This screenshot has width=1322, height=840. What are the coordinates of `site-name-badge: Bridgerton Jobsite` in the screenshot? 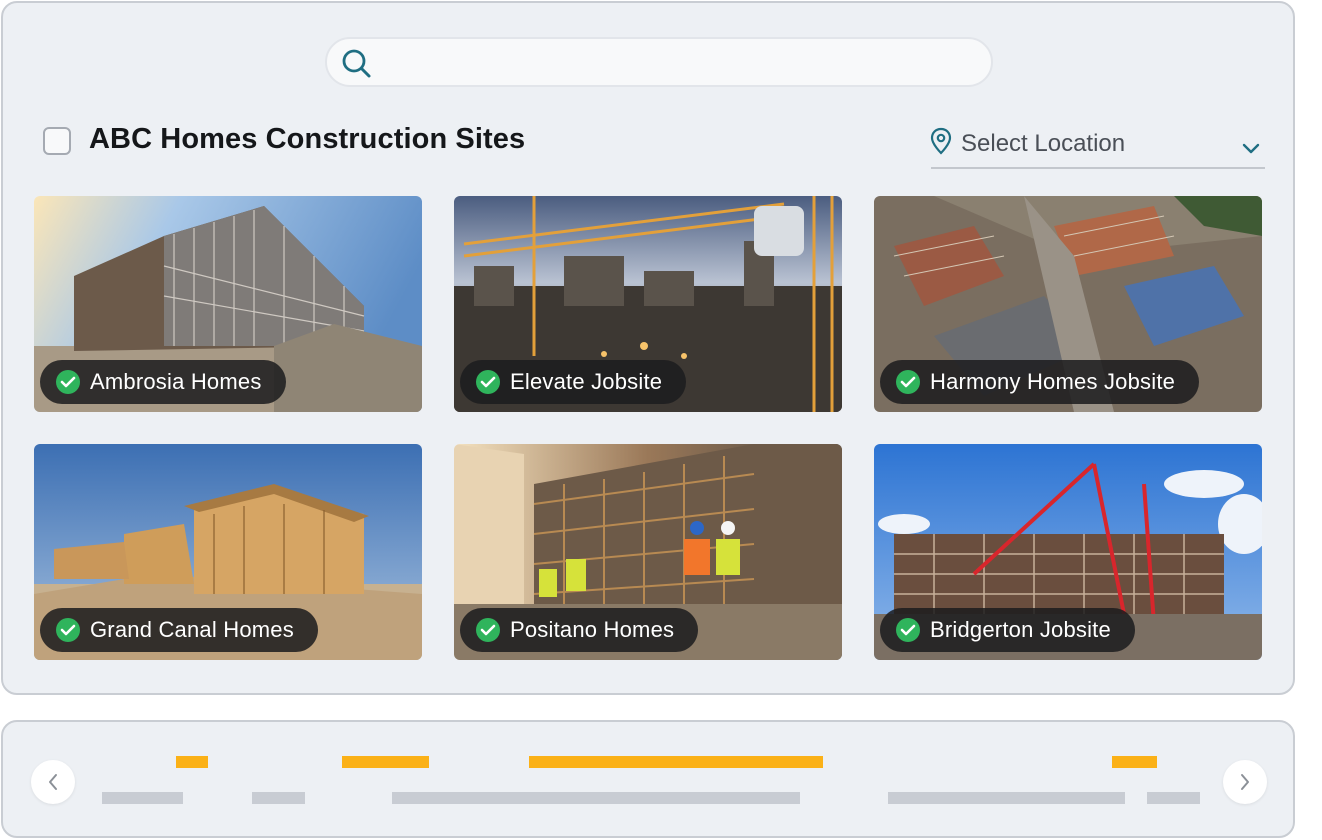 It's located at (1007, 630).